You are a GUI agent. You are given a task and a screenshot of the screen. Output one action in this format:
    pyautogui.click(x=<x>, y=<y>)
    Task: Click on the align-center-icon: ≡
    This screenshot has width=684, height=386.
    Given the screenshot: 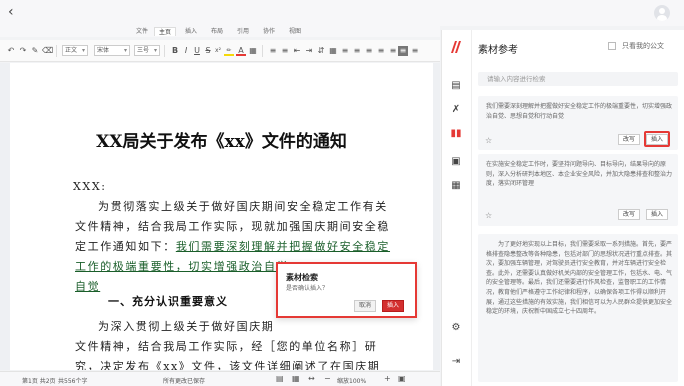 What is the action you would take?
    pyautogui.click(x=357, y=51)
    